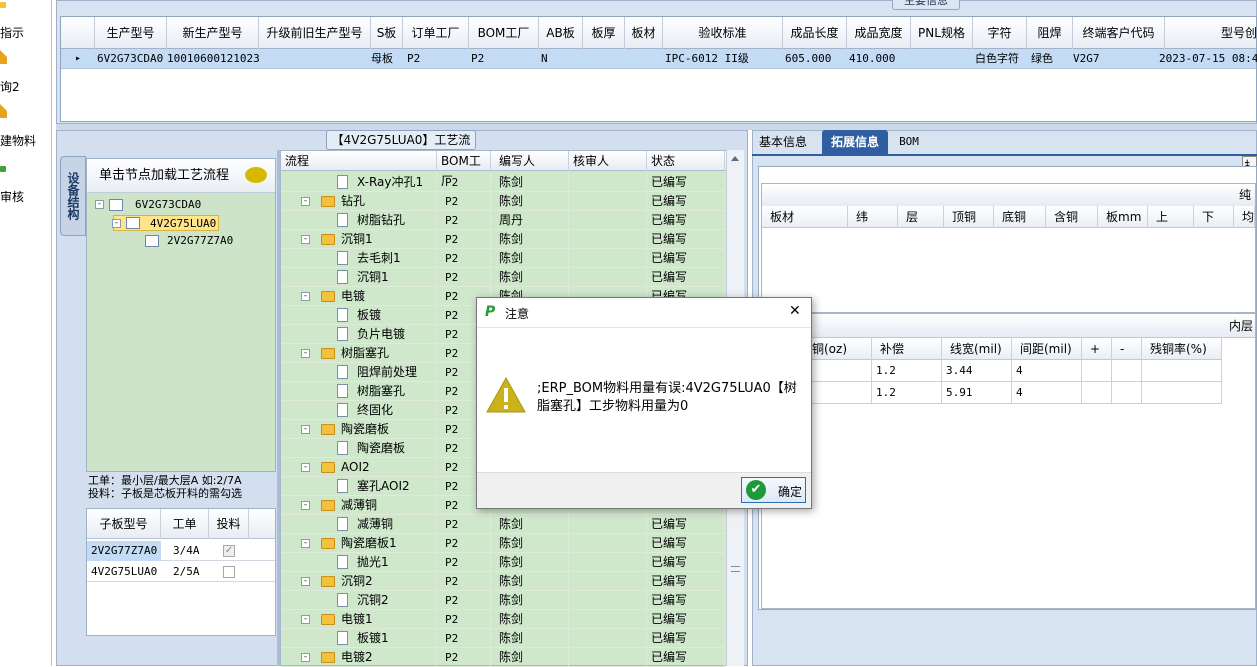 This screenshot has height=667, width=1257. I want to click on cell-width: 410.000, so click(880, 59).